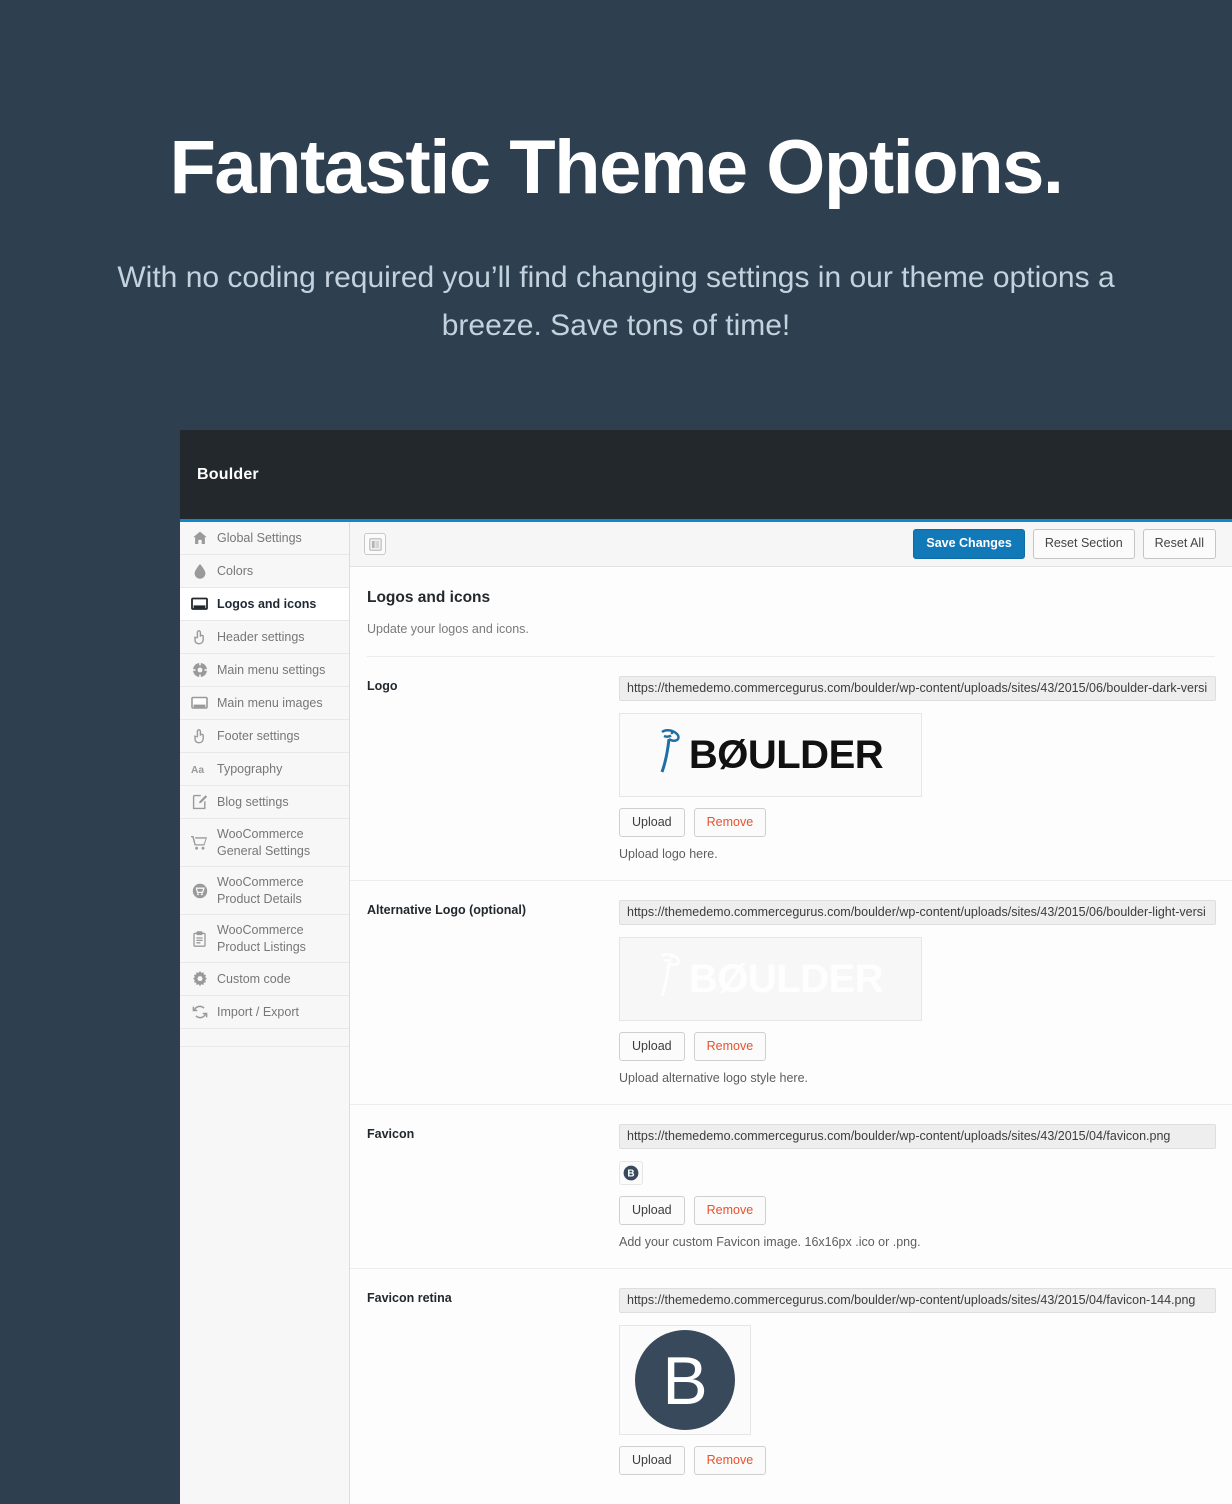  Describe the element at coordinates (258, 735) in the screenshot. I see `sidebar-item-label: Footer settings` at that location.